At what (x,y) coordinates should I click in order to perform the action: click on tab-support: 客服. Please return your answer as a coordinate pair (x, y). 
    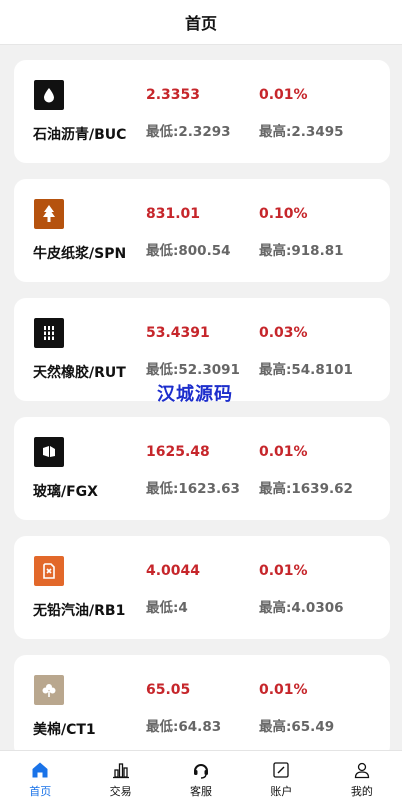
    Looking at the image, I should click on (201, 777).